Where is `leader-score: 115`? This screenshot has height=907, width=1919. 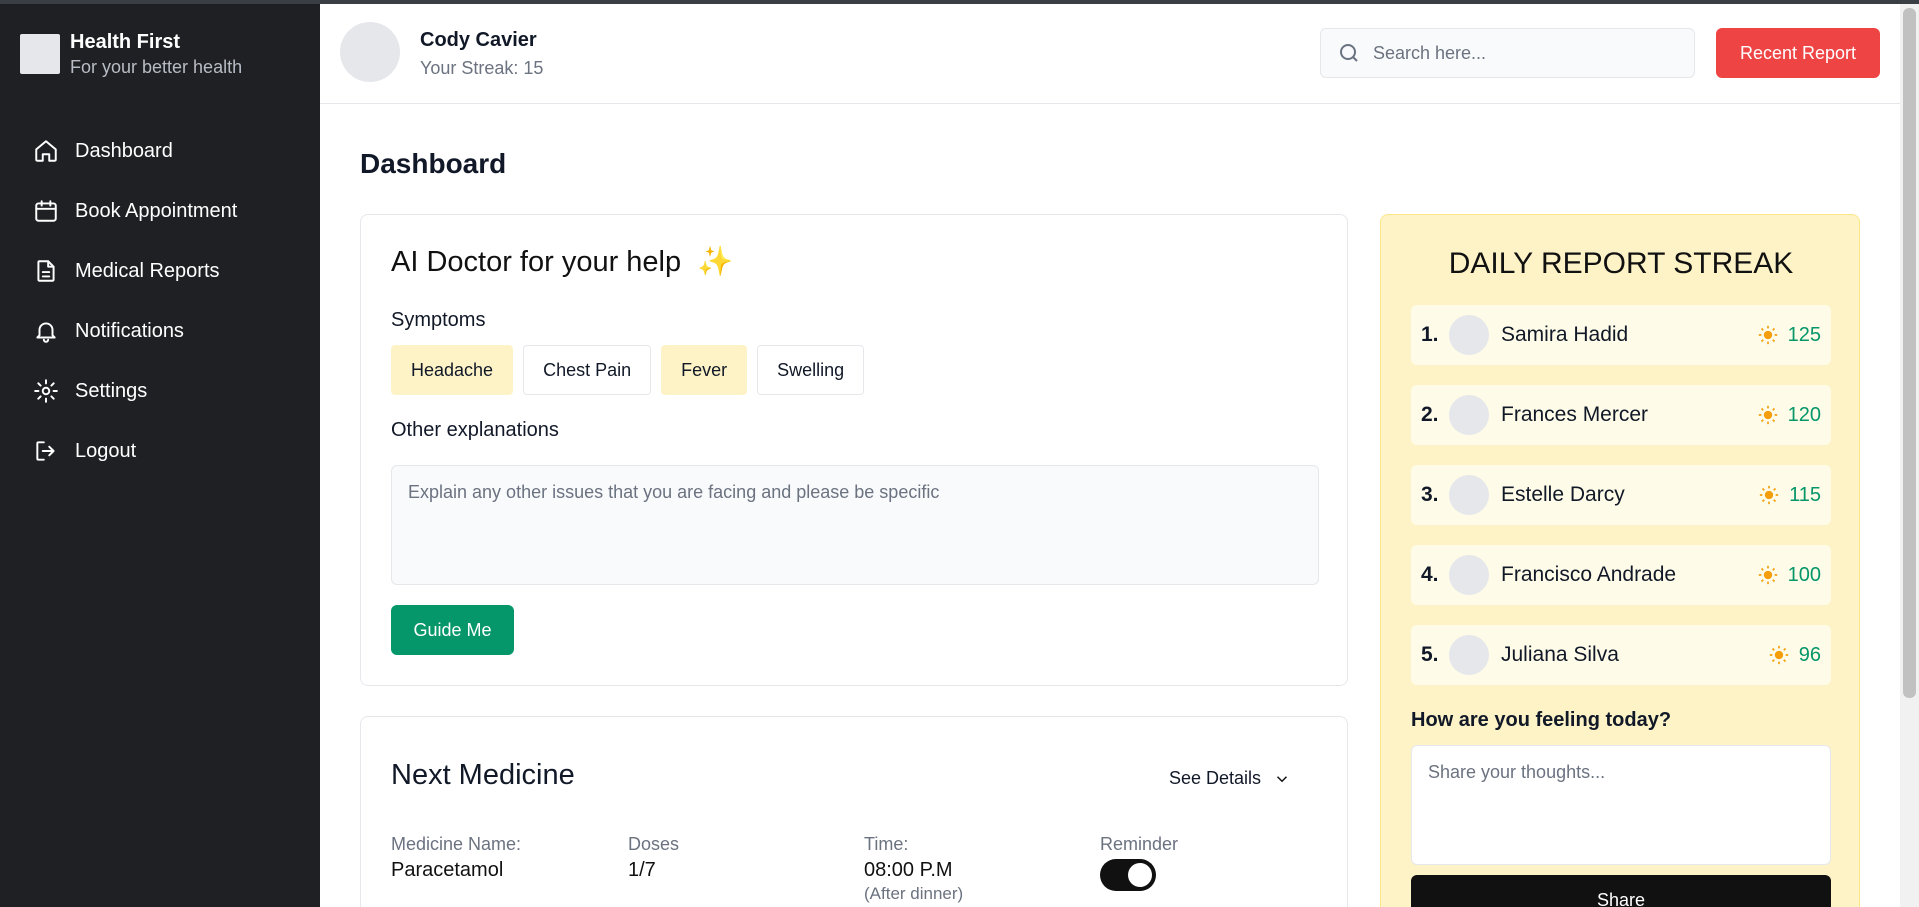 leader-score: 115 is located at coordinates (1790, 495).